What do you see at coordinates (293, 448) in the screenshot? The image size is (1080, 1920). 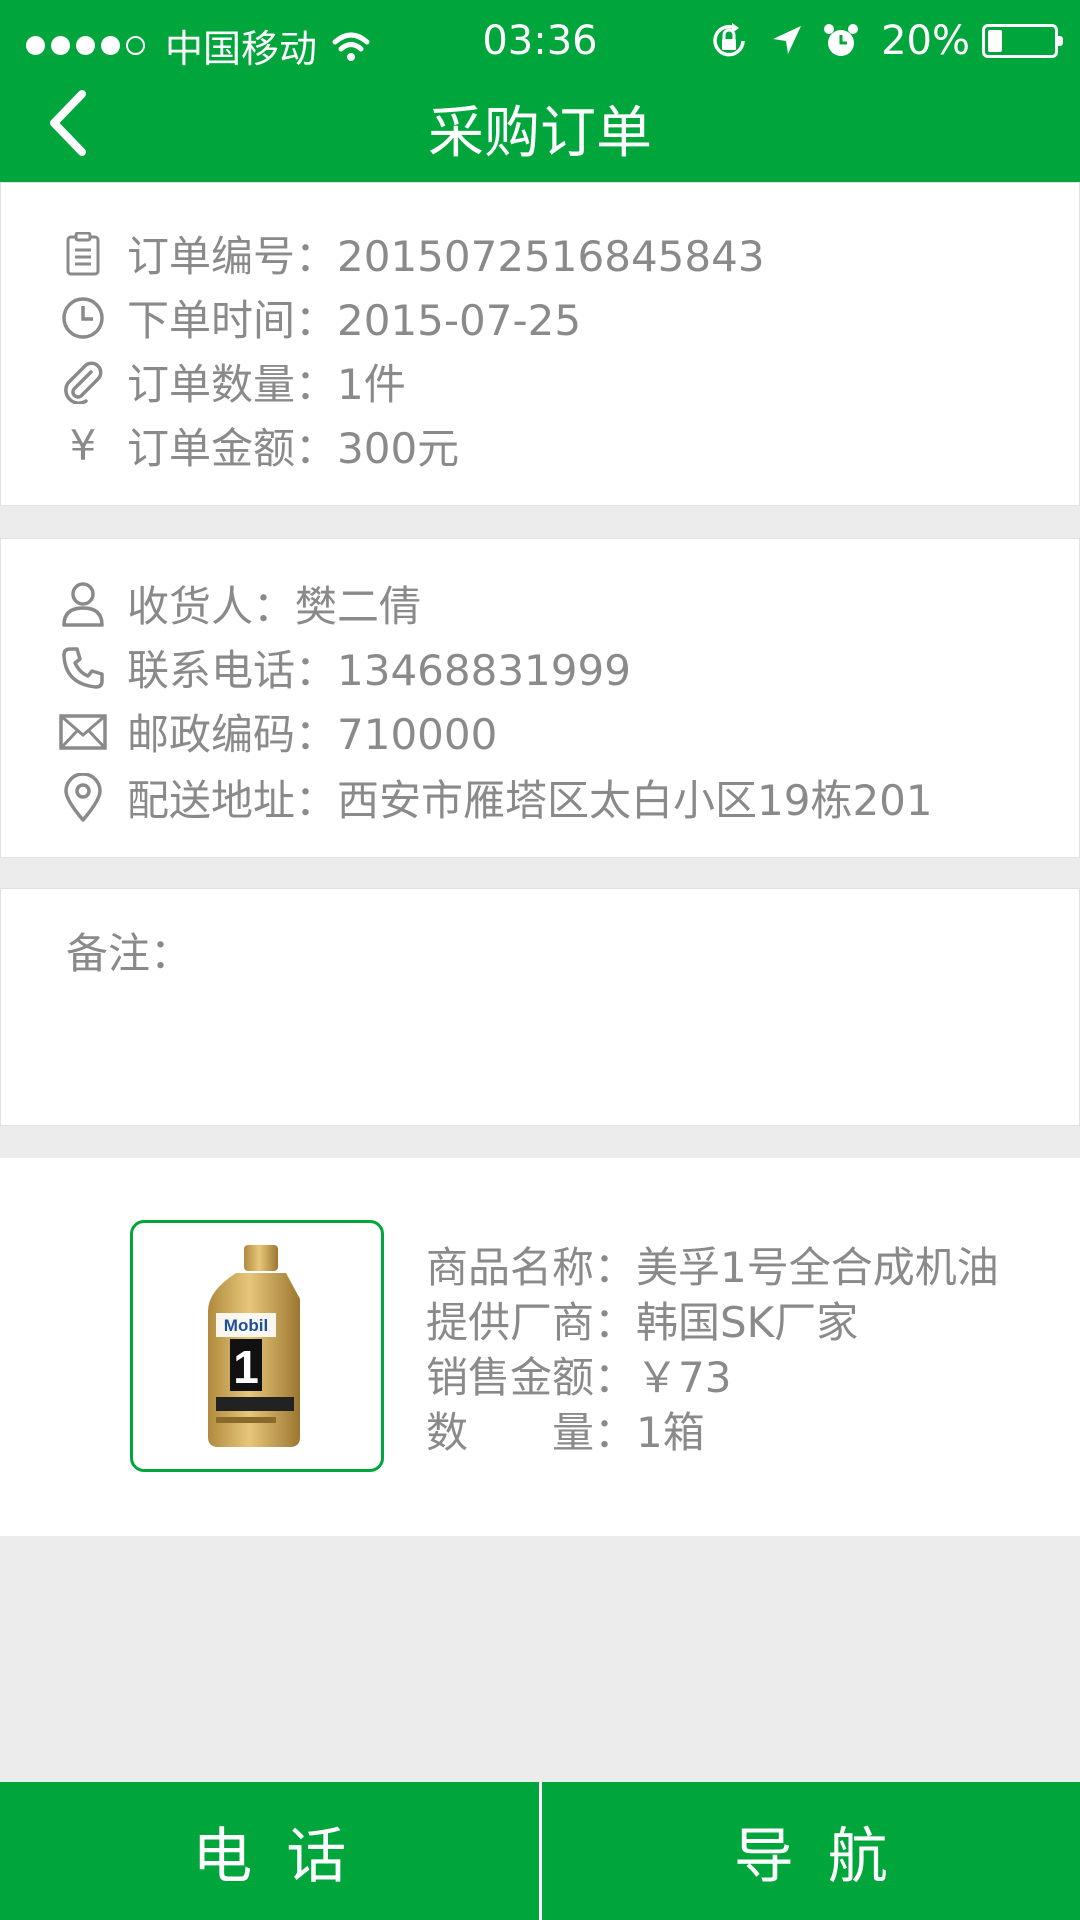 I see `order-amount: 订单金额：300元` at bounding box center [293, 448].